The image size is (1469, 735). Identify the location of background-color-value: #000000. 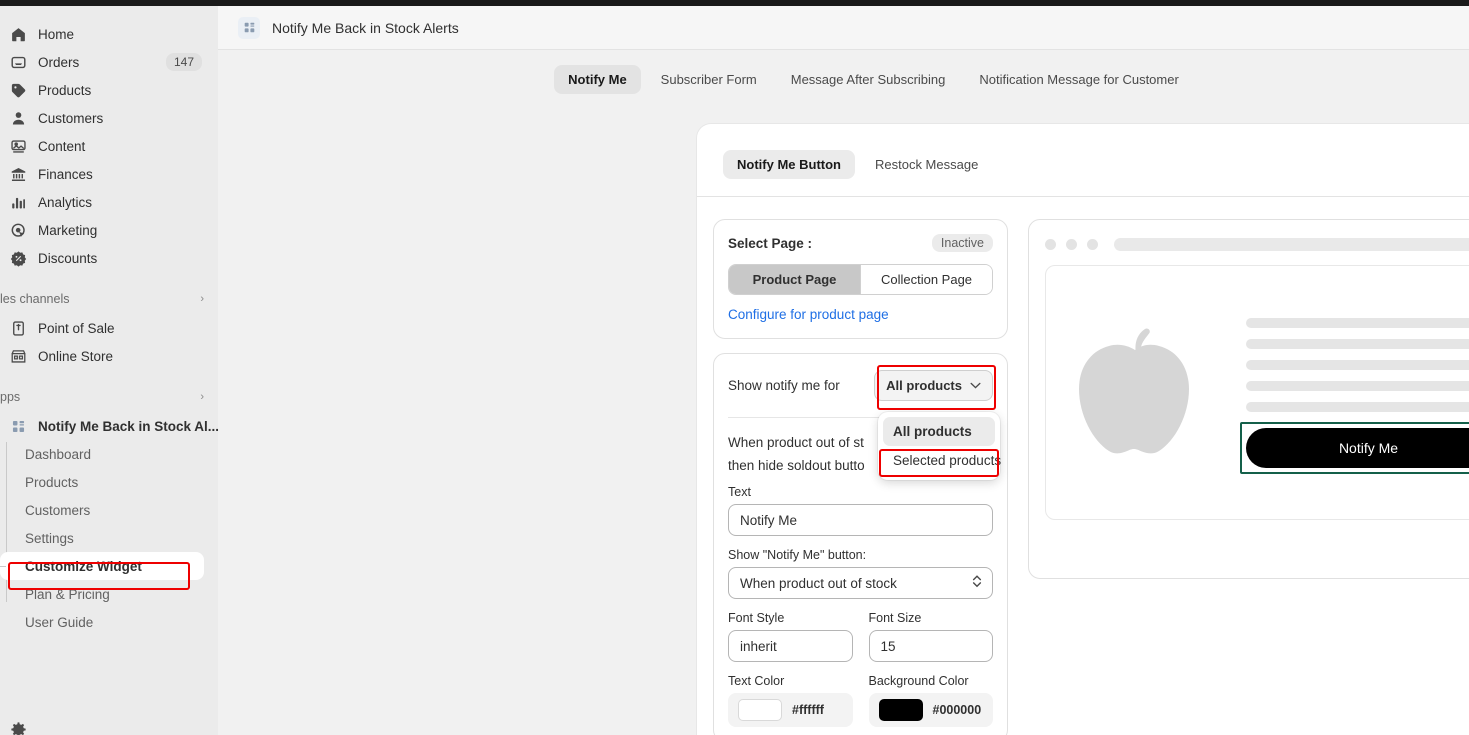
(957, 710).